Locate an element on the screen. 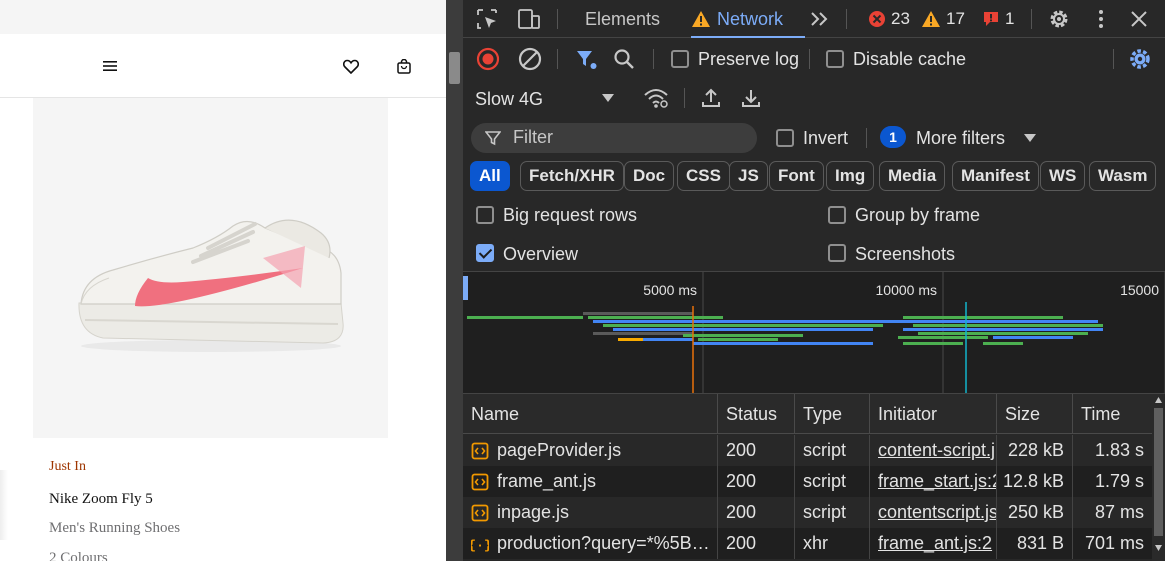 Image resolution: width=1165 pixels, height=561 pixels. type-chip-ws: WS is located at coordinates (1063, 176).